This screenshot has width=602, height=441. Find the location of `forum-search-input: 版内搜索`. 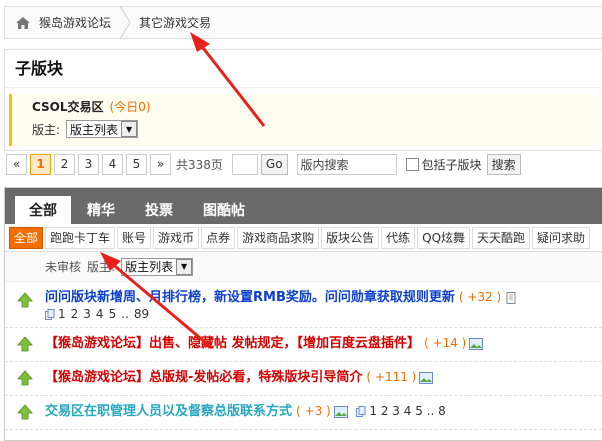

forum-search-input: 版内搜索 is located at coordinates (346, 164).